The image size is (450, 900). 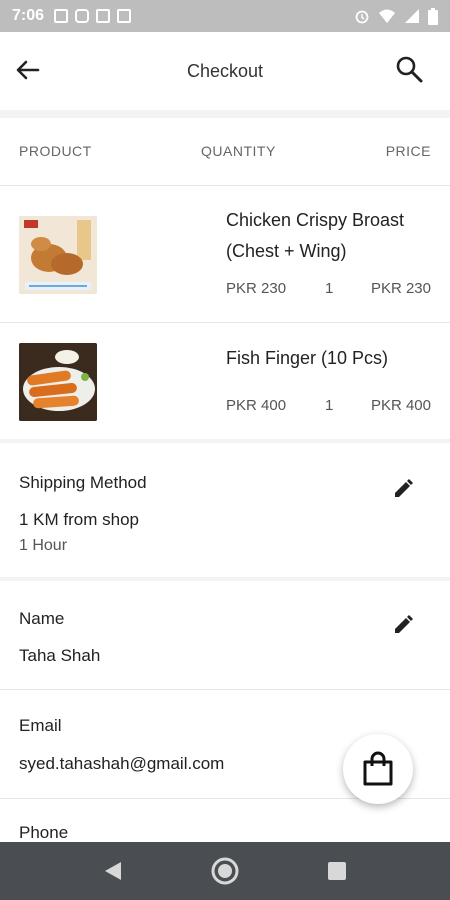 What do you see at coordinates (315, 235) in the screenshot?
I see `product-name: Chicken Crispy Broast (Chest + Wing)` at bounding box center [315, 235].